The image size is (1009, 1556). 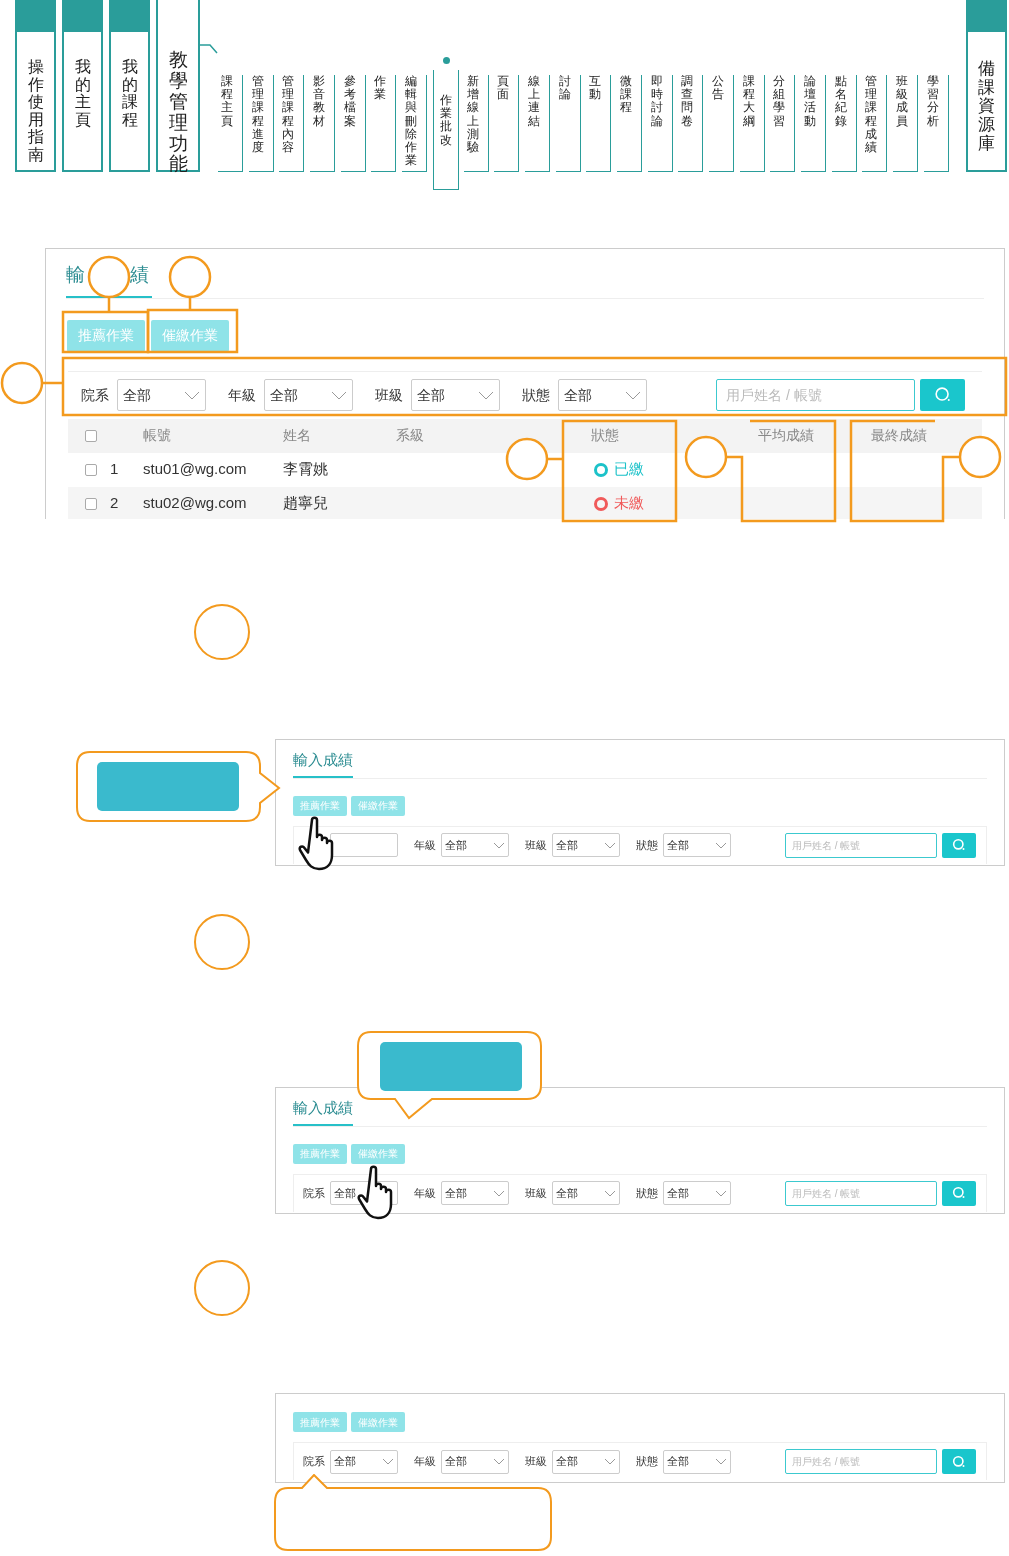 I want to click on nav-sub-item: 影音教材, so click(x=323, y=123).